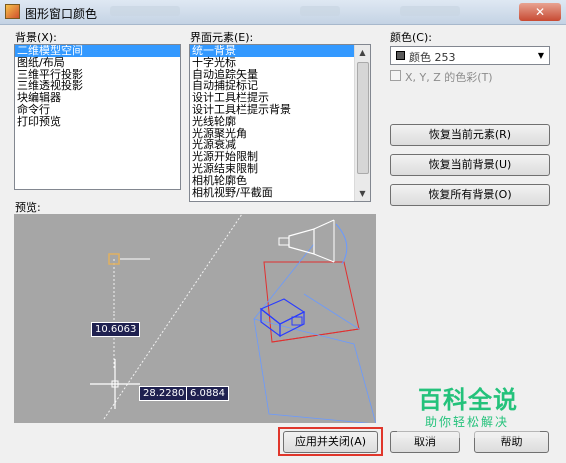 Image resolution: width=566 pixels, height=463 pixels. I want to click on close-icon: ✕, so click(540, 12).